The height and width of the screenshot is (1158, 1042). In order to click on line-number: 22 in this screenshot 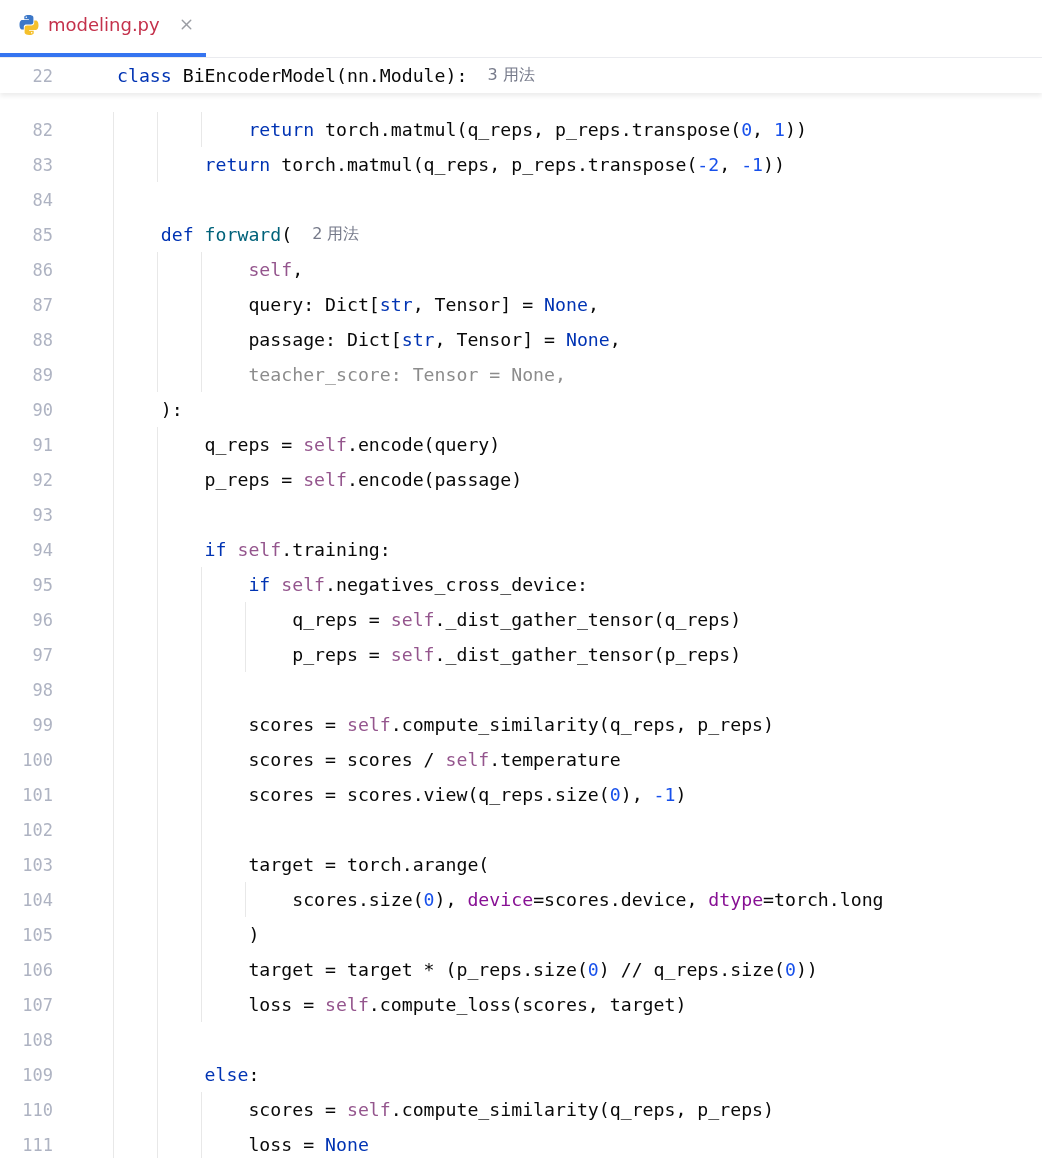, I will do `click(42, 75)`.